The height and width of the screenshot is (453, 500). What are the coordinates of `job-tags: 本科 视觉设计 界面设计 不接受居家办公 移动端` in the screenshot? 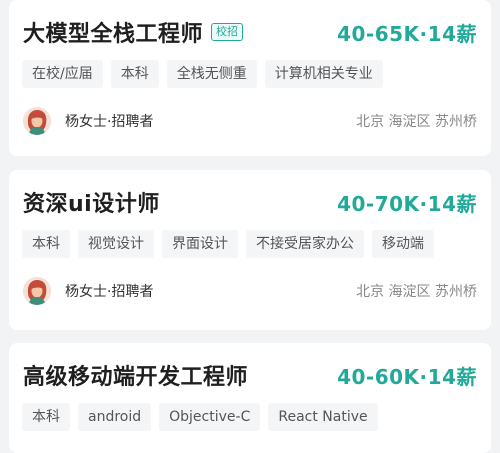 It's located at (228, 244).